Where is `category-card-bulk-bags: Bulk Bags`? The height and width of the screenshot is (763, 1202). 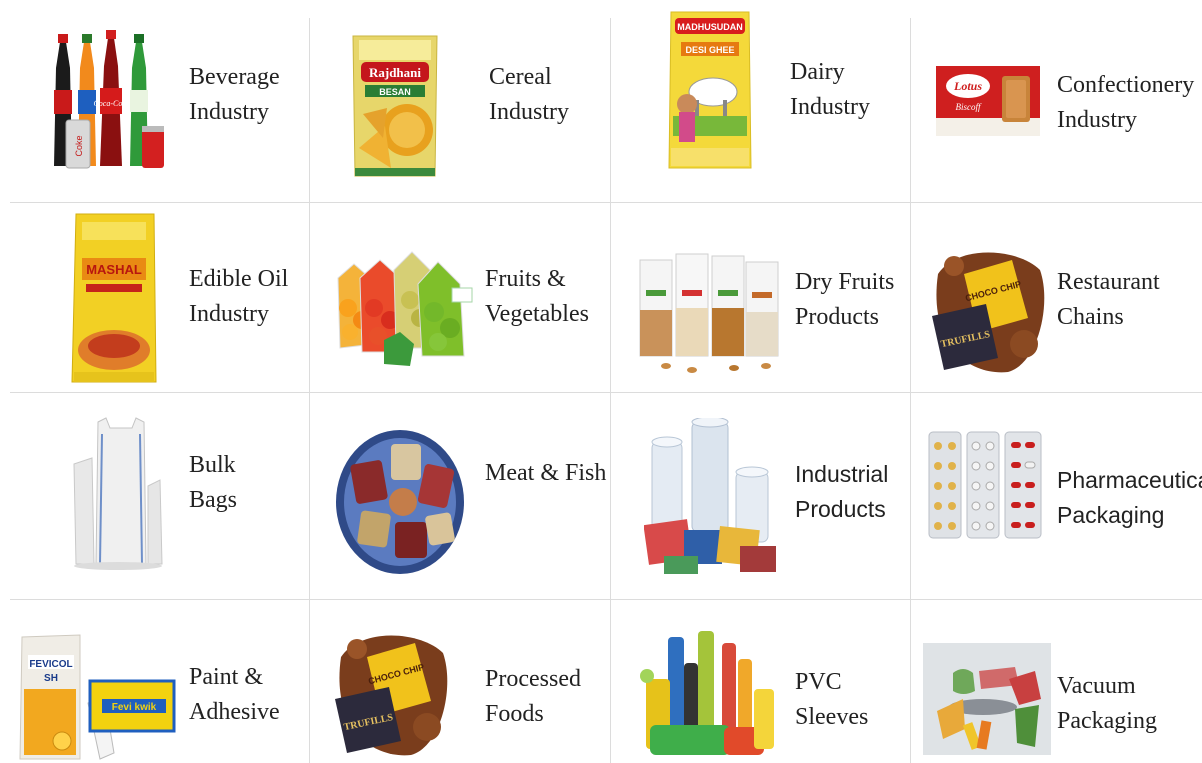
category-card-bulk-bags: Bulk Bags is located at coordinates (154, 495).